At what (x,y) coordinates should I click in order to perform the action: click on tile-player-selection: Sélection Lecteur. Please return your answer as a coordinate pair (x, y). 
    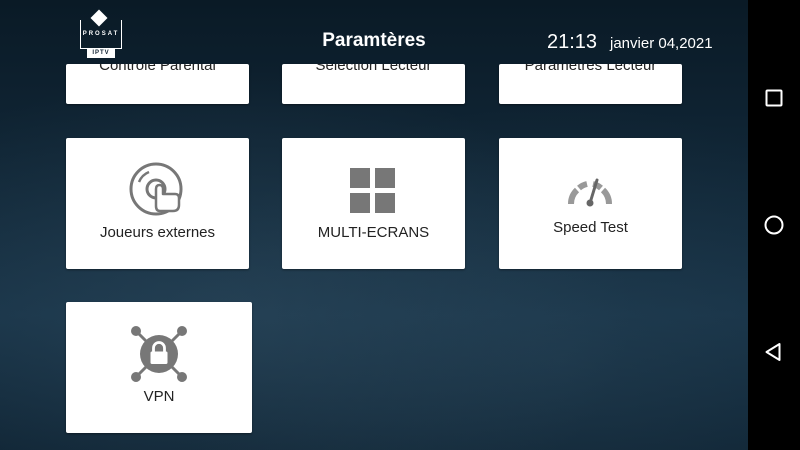
    Looking at the image, I should click on (373, 84).